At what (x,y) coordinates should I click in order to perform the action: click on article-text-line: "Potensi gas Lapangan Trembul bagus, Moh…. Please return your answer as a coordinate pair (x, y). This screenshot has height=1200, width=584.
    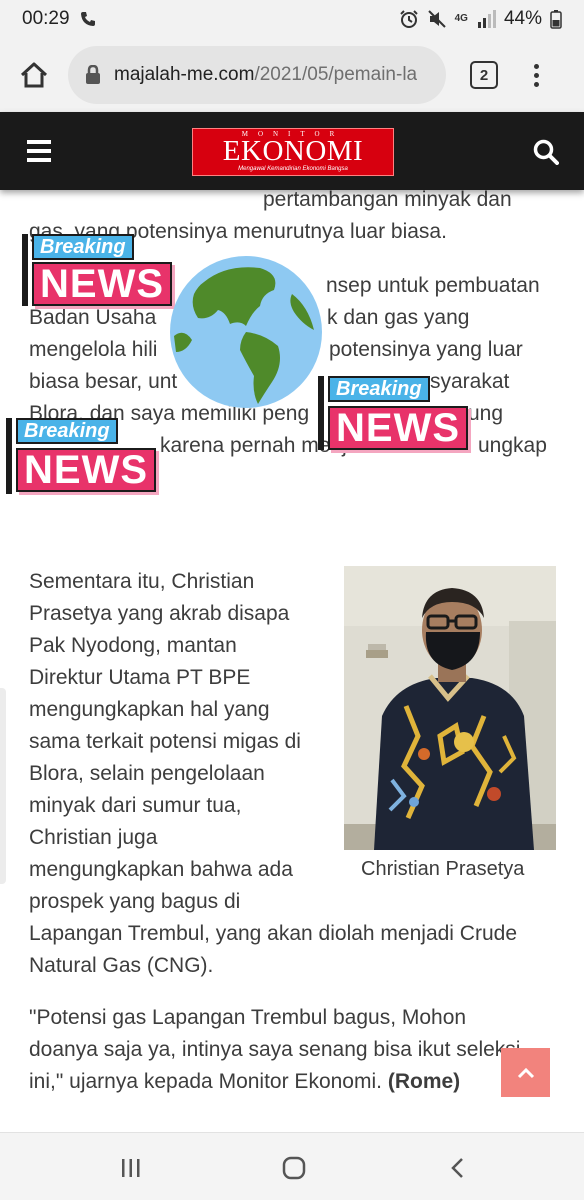
    Looking at the image, I should click on (248, 1017).